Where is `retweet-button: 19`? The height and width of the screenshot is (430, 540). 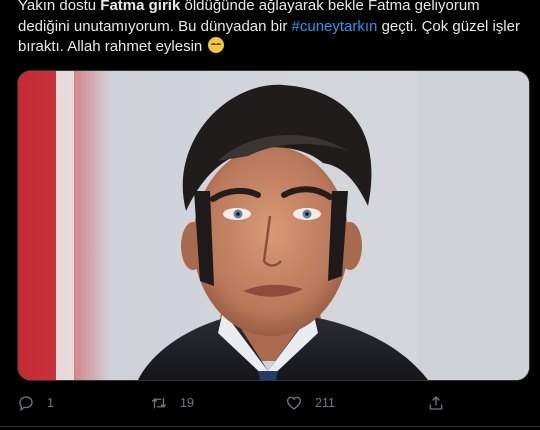
retweet-button: 19 is located at coordinates (172, 403).